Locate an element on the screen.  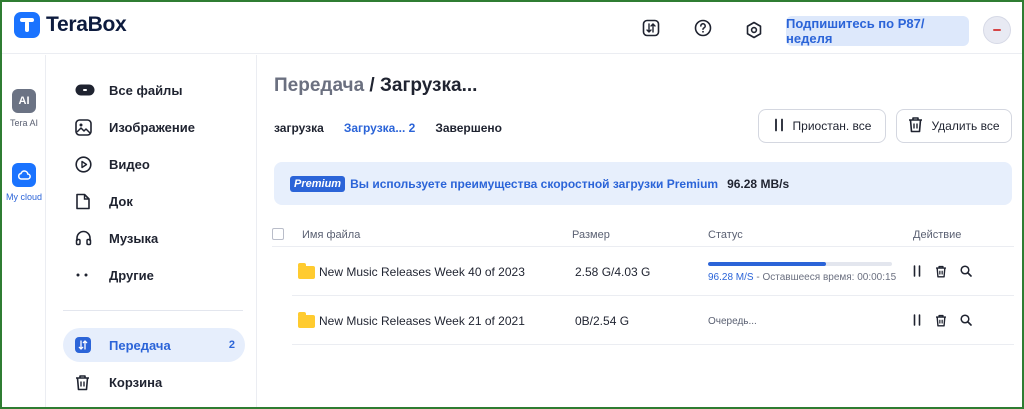
video-icon is located at coordinates (90, 164).